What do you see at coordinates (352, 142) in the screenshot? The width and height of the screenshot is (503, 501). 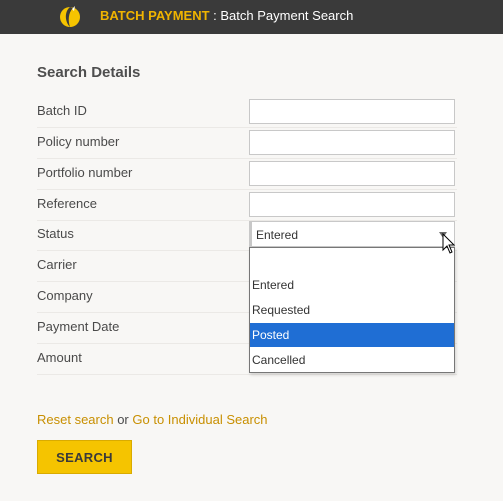 I see `policy-number-input` at bounding box center [352, 142].